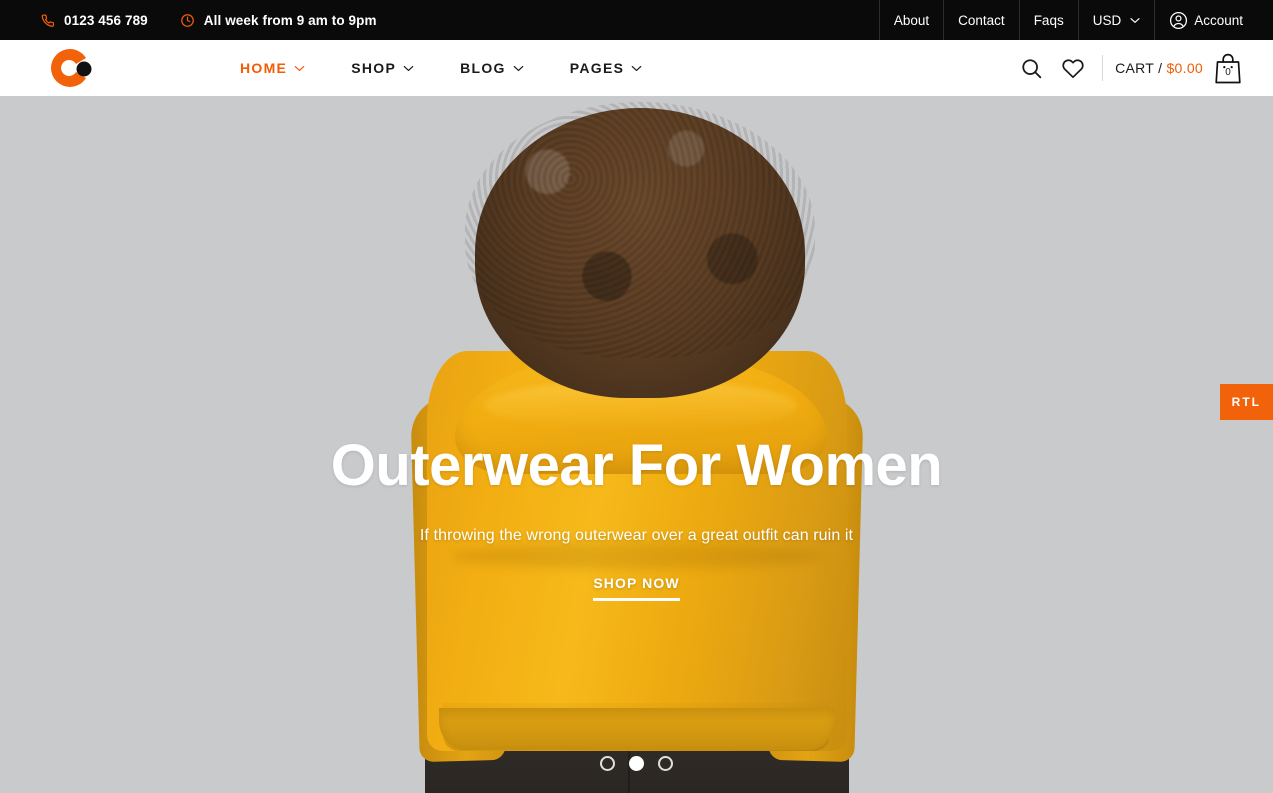  Describe the element at coordinates (47, 20) in the screenshot. I see `phone-icon` at that location.